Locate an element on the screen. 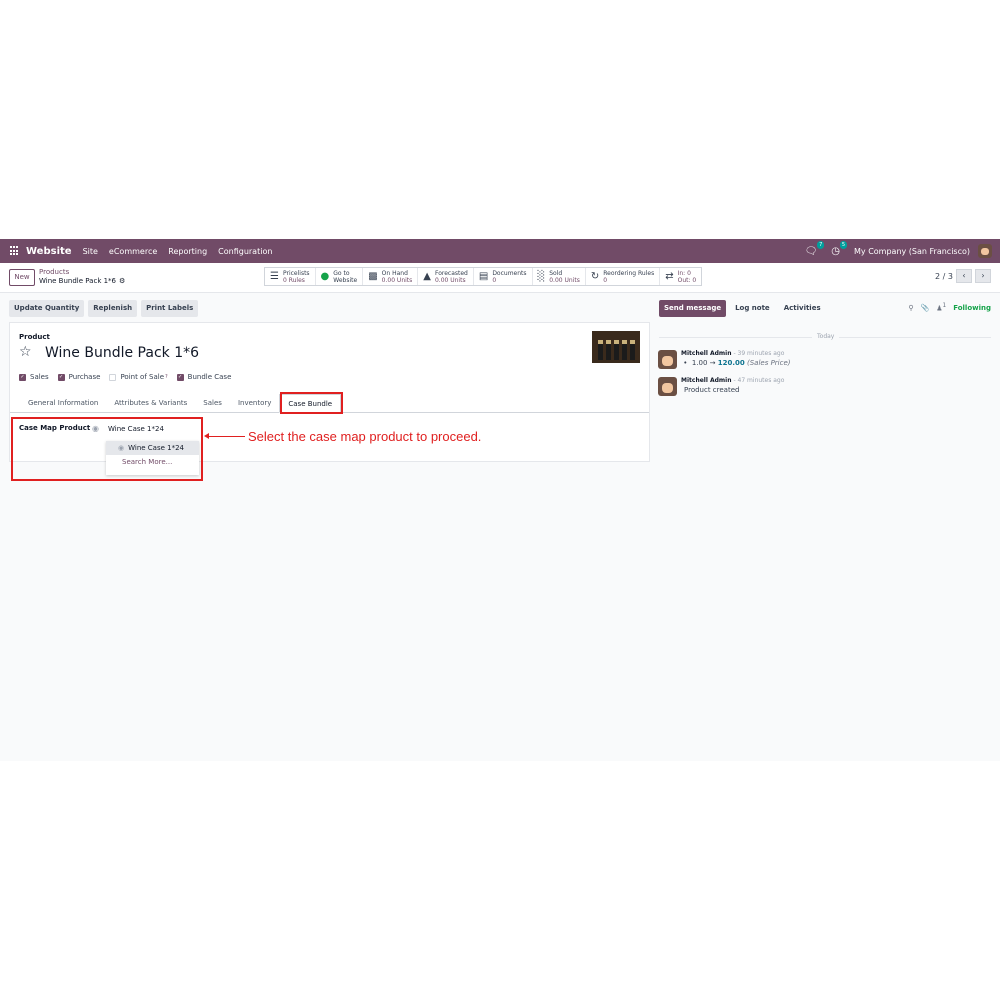  follower-count: 1 is located at coordinates (944, 306).